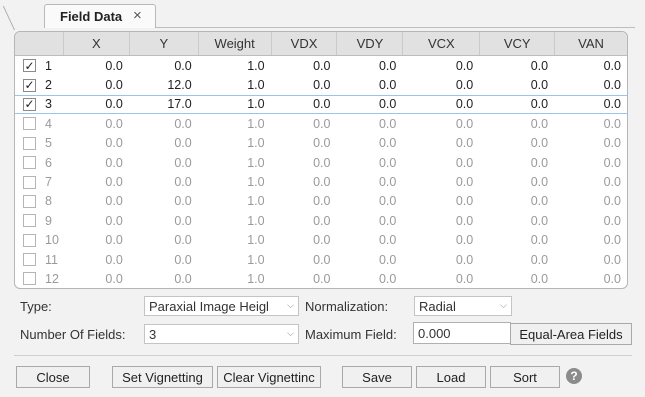 Image resolution: width=645 pixels, height=397 pixels. Describe the element at coordinates (163, 104) in the screenshot. I see `cell-y: 17.0` at that location.